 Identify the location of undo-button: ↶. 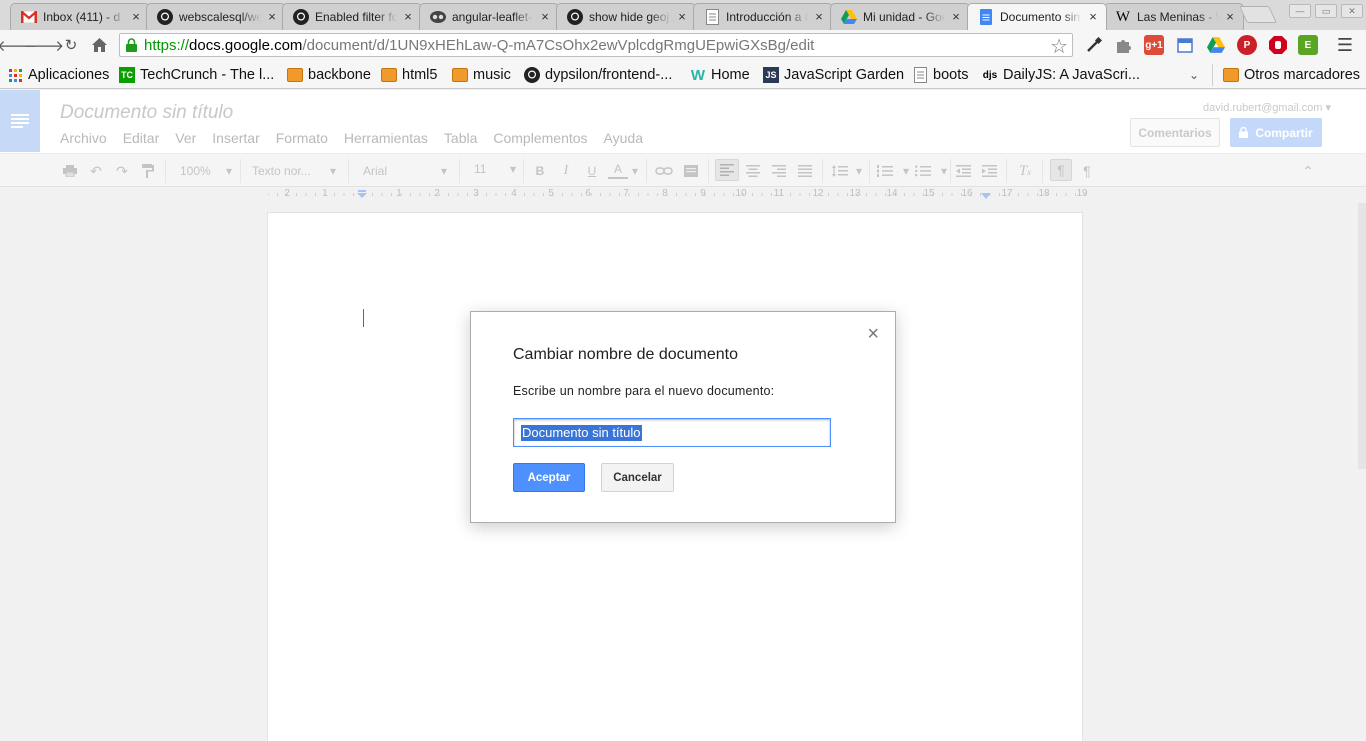
(96, 171).